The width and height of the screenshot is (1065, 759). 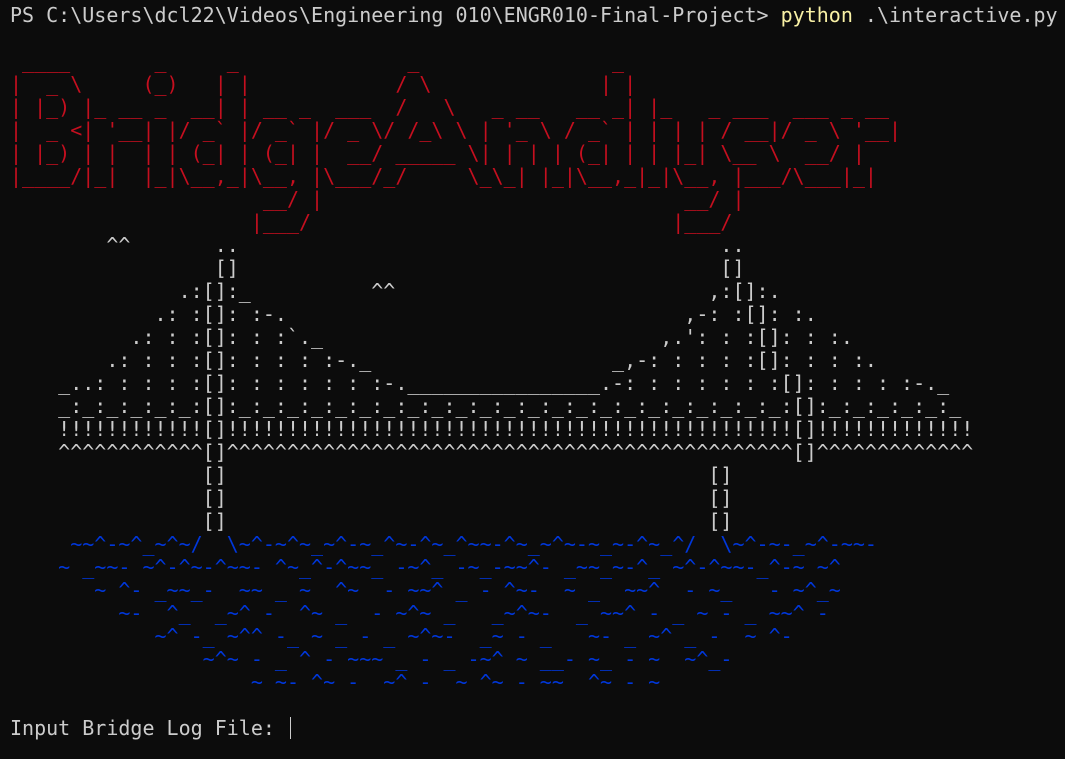 What do you see at coordinates (290, 728) in the screenshot?
I see `text-cursor` at bounding box center [290, 728].